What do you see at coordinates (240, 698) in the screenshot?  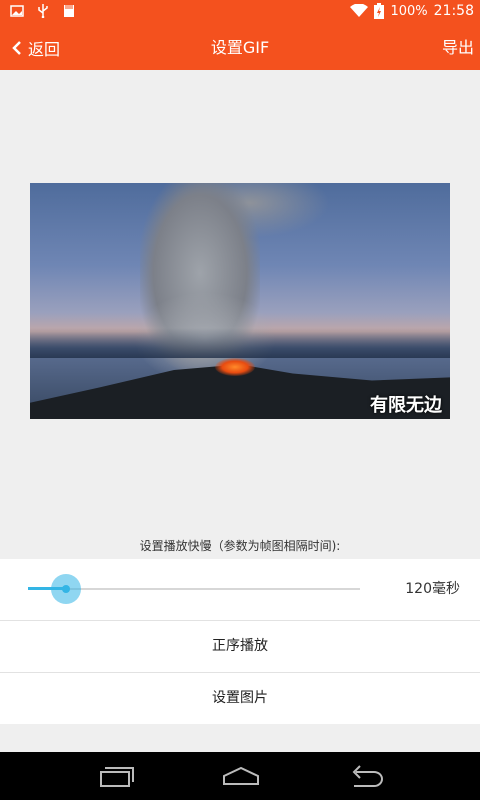 I see `set-image-button: 设置图片` at bounding box center [240, 698].